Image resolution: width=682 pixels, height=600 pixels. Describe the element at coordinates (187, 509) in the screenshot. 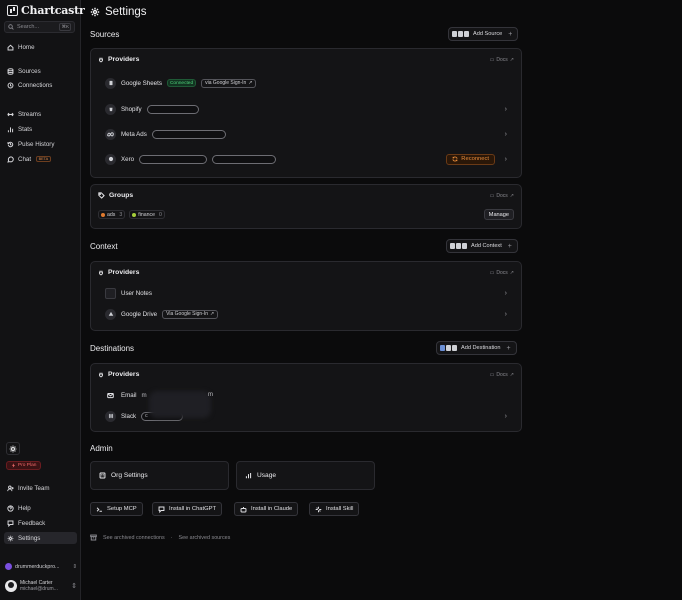

I see `install-chatgpt-button: Install in ChatGPT` at that location.